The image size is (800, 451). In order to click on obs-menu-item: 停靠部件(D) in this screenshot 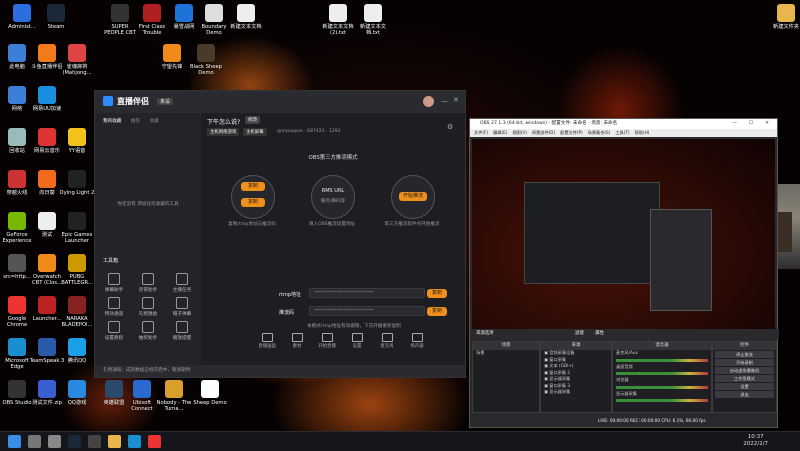, I will do `click(543, 132)`.